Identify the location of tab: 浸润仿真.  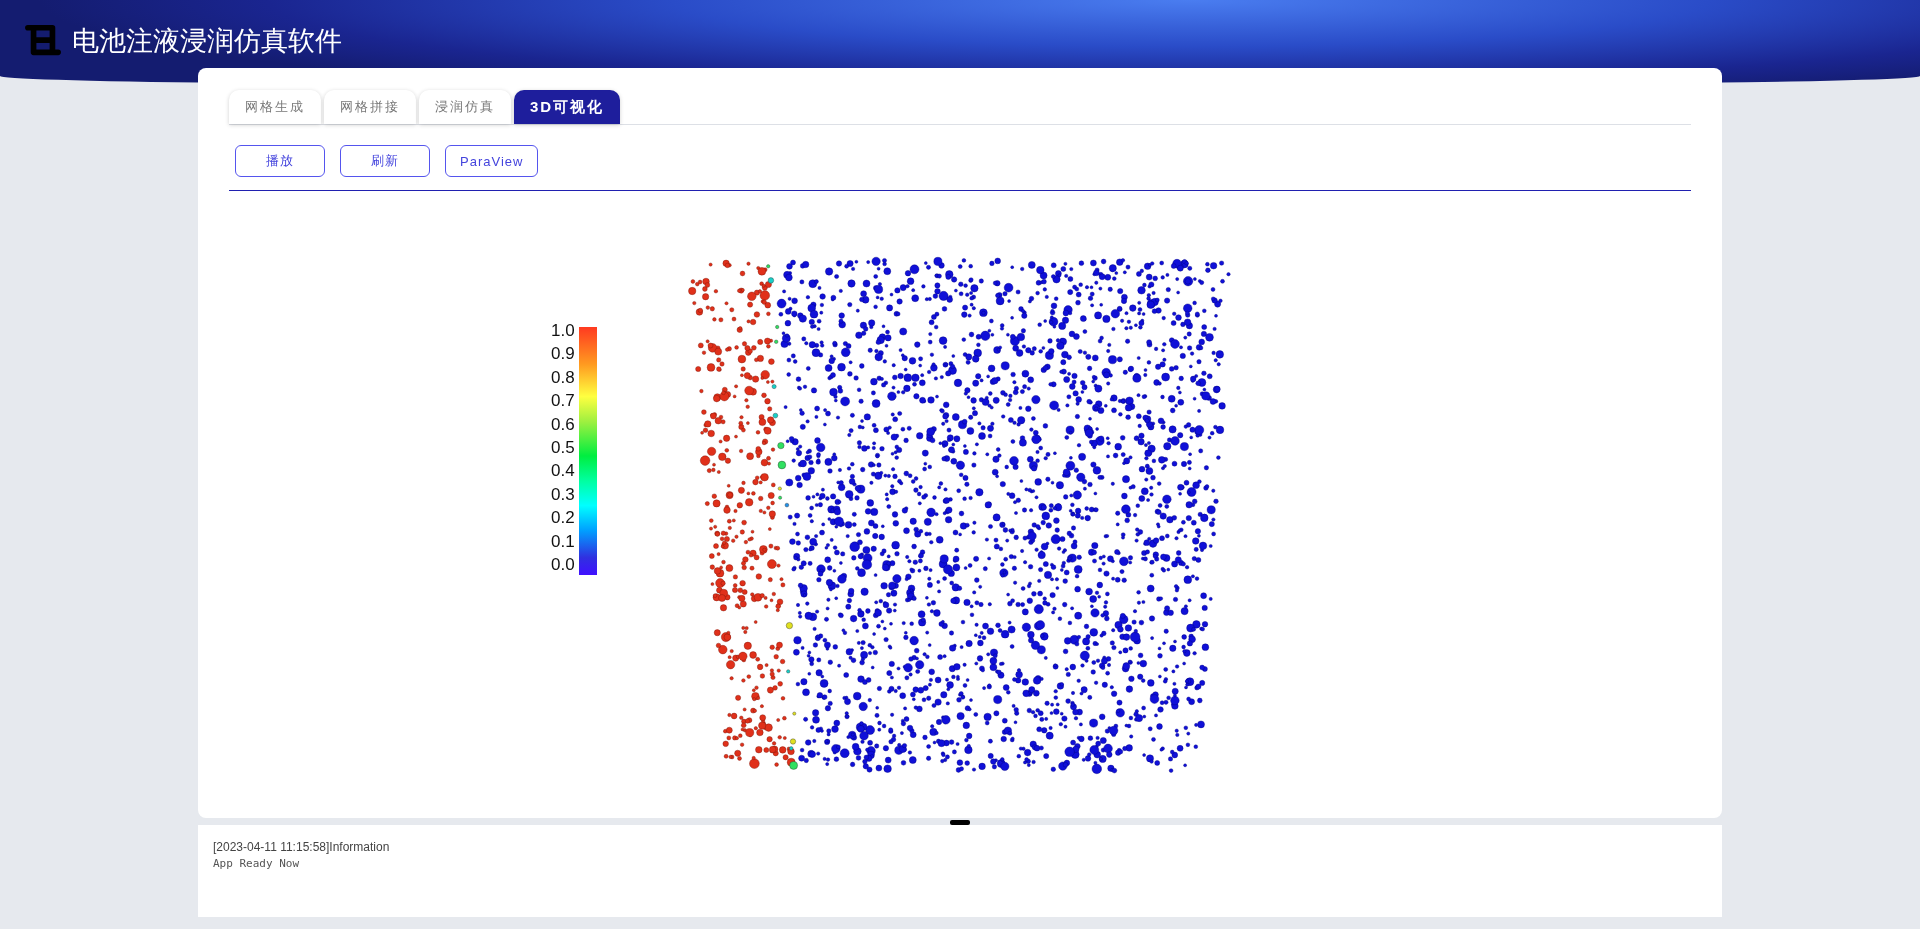
(465, 107).